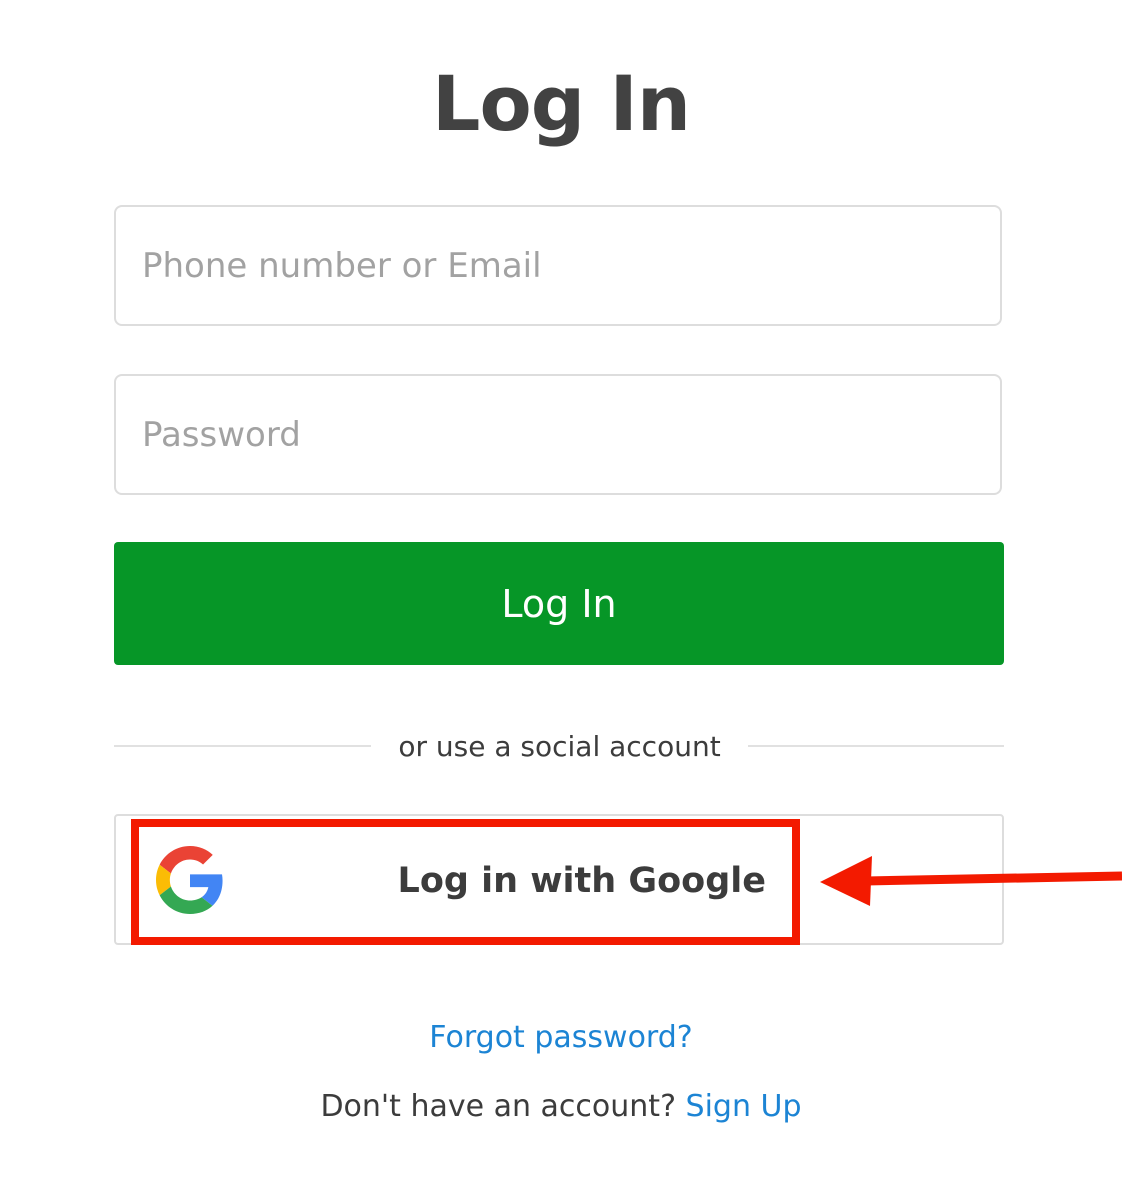 The height and width of the screenshot is (1180, 1122). I want to click on email-input, so click(558, 265).